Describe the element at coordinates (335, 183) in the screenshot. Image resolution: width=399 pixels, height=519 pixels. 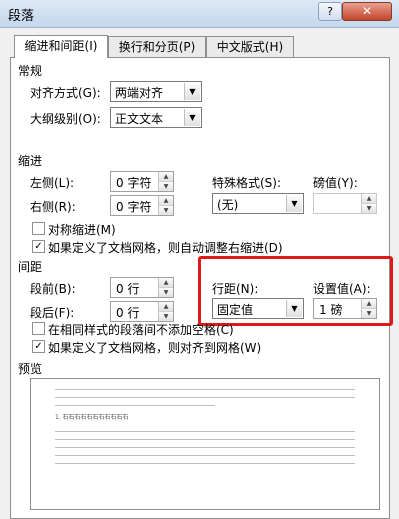
I see `indent-by-label: 磅值(Y):` at that location.